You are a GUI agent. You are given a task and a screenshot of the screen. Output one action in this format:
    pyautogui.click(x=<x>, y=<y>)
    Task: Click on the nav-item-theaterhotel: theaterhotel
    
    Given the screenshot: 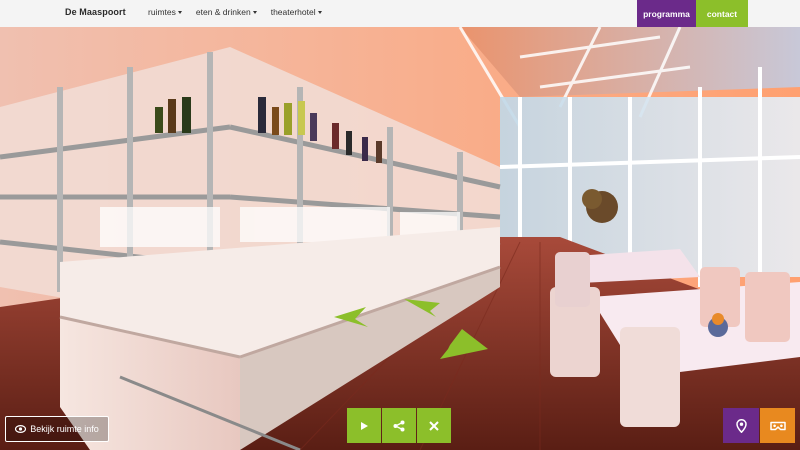 What is the action you would take?
    pyautogui.click(x=296, y=12)
    